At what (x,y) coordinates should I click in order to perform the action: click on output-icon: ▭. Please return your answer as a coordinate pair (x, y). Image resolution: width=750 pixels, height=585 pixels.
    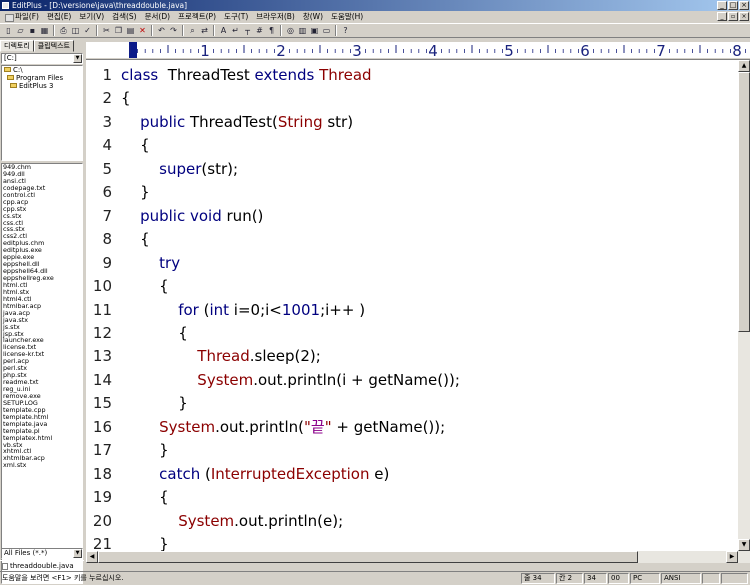
    Looking at the image, I should click on (326, 30).